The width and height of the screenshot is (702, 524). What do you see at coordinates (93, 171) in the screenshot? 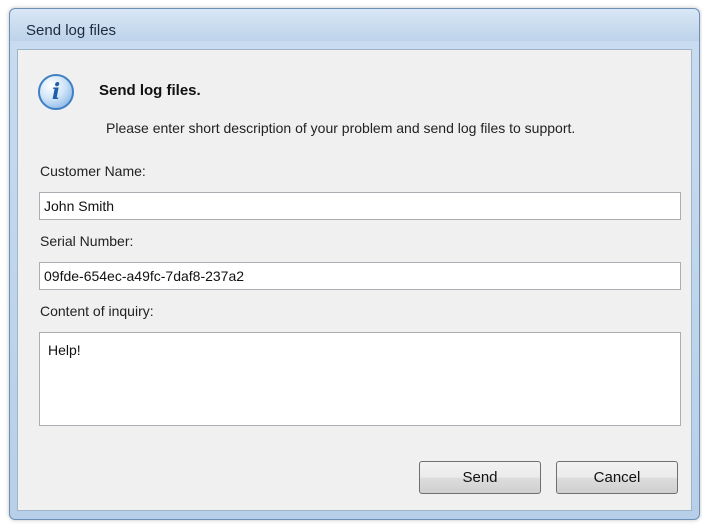
I see `customer-name-label: Customer Name:` at bounding box center [93, 171].